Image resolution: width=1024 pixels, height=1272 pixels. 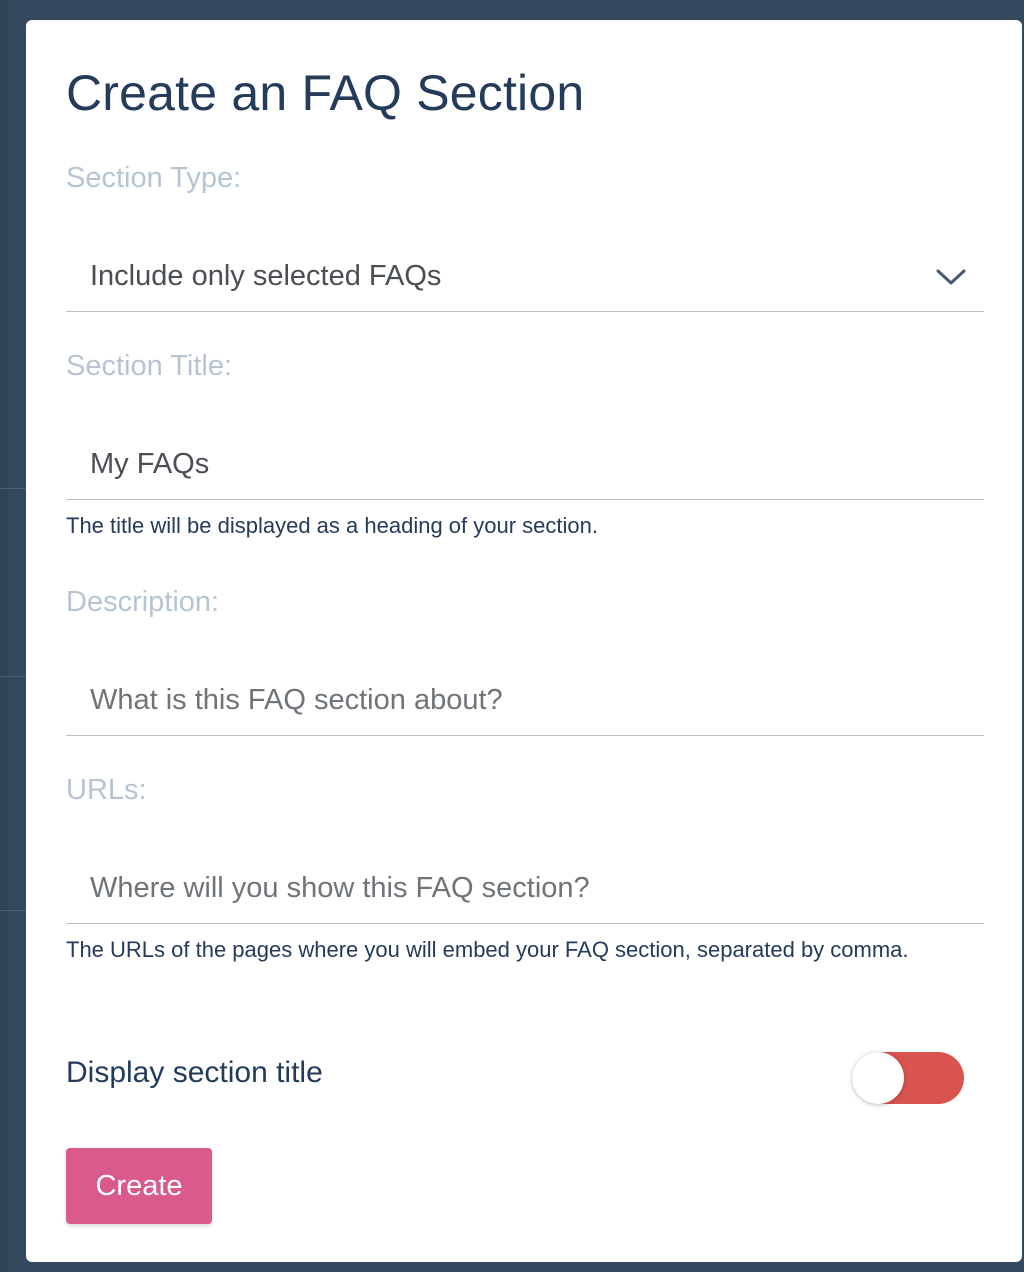 I want to click on section-type-select: Include only selected FAQs, so click(x=525, y=277).